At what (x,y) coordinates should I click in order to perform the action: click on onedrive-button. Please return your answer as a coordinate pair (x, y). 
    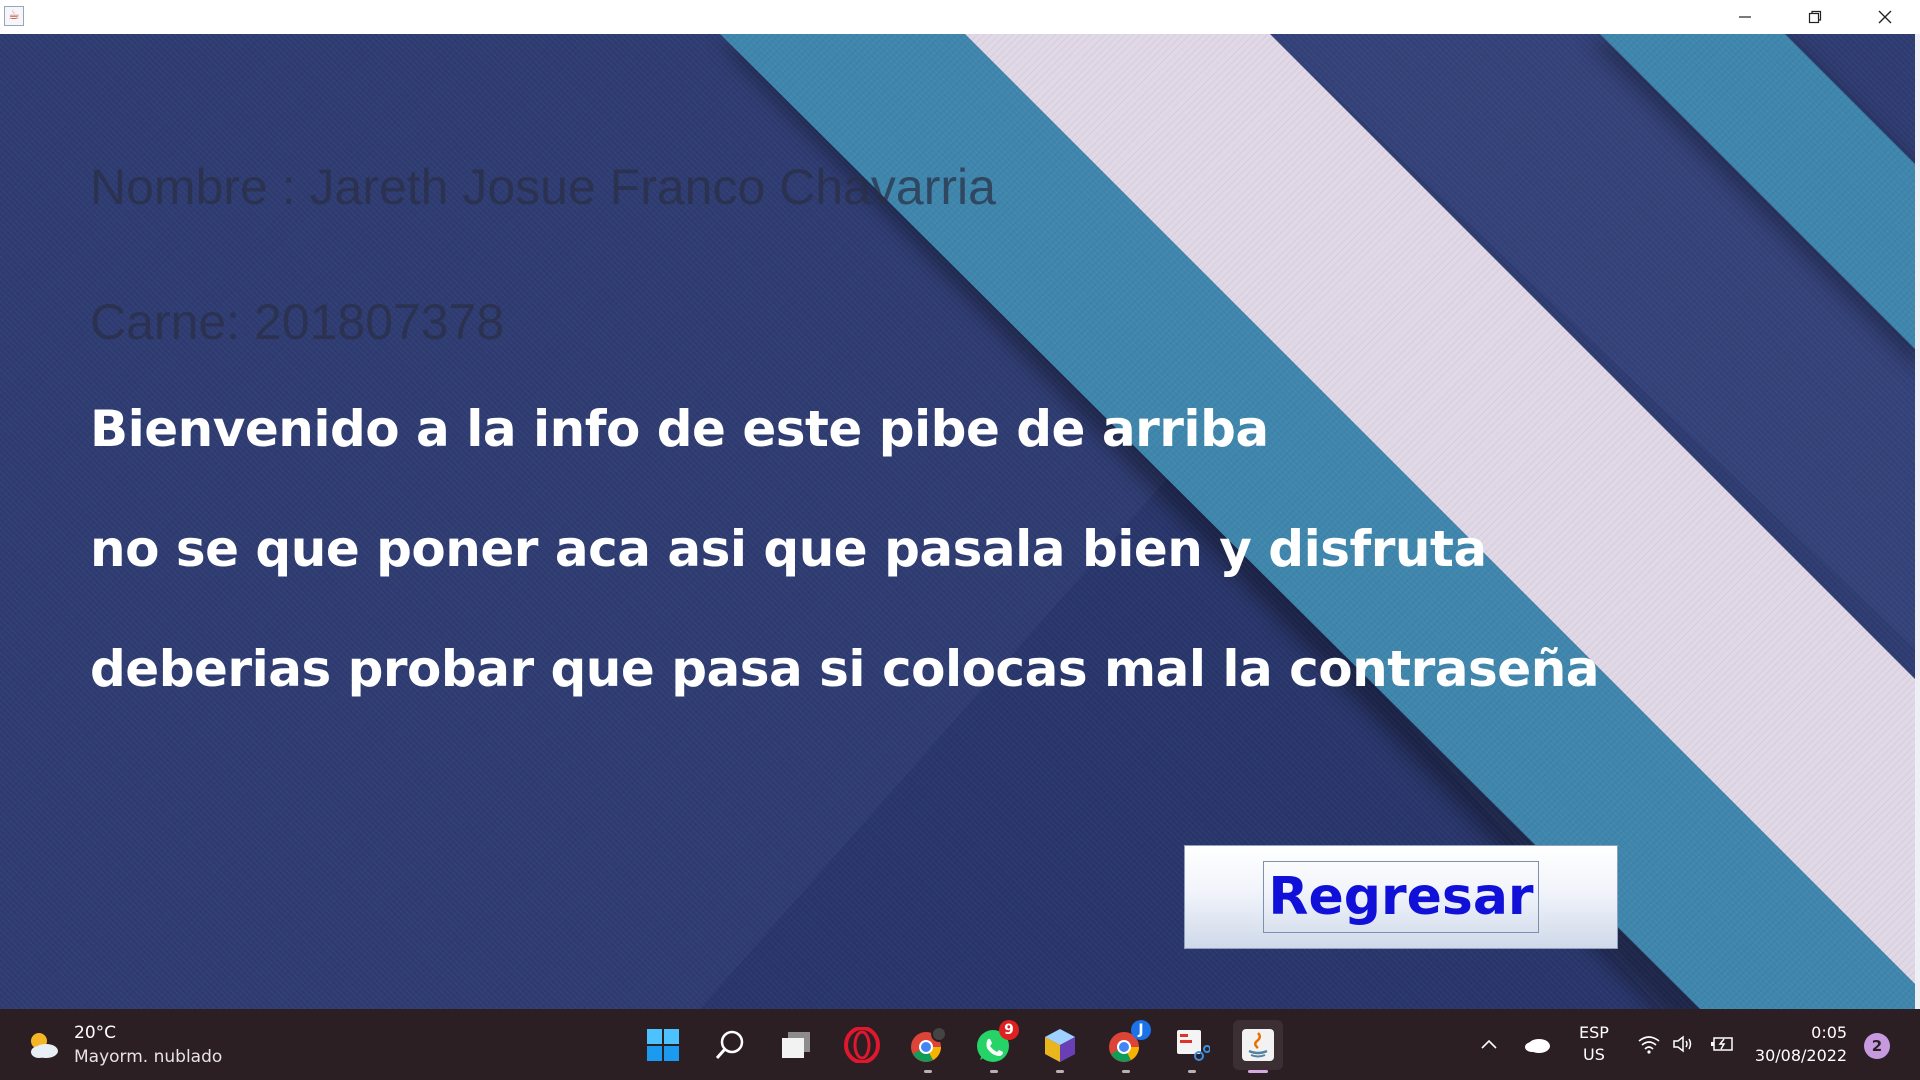
    Looking at the image, I should click on (1537, 1044).